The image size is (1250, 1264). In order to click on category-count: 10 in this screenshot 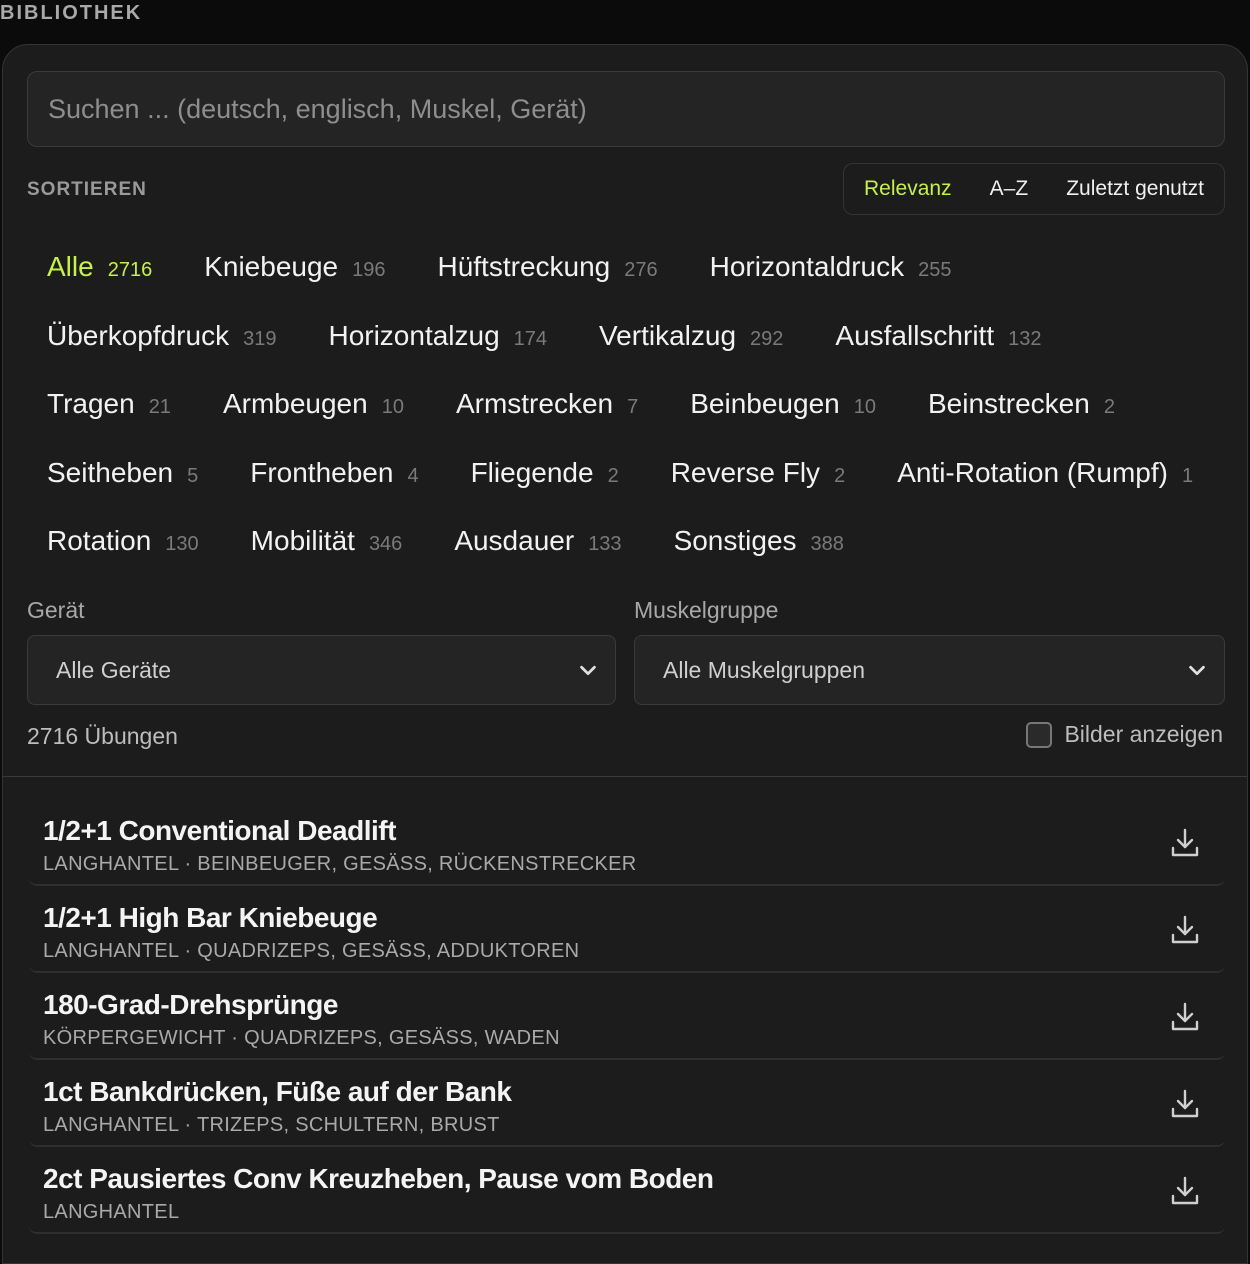, I will do `click(864, 407)`.